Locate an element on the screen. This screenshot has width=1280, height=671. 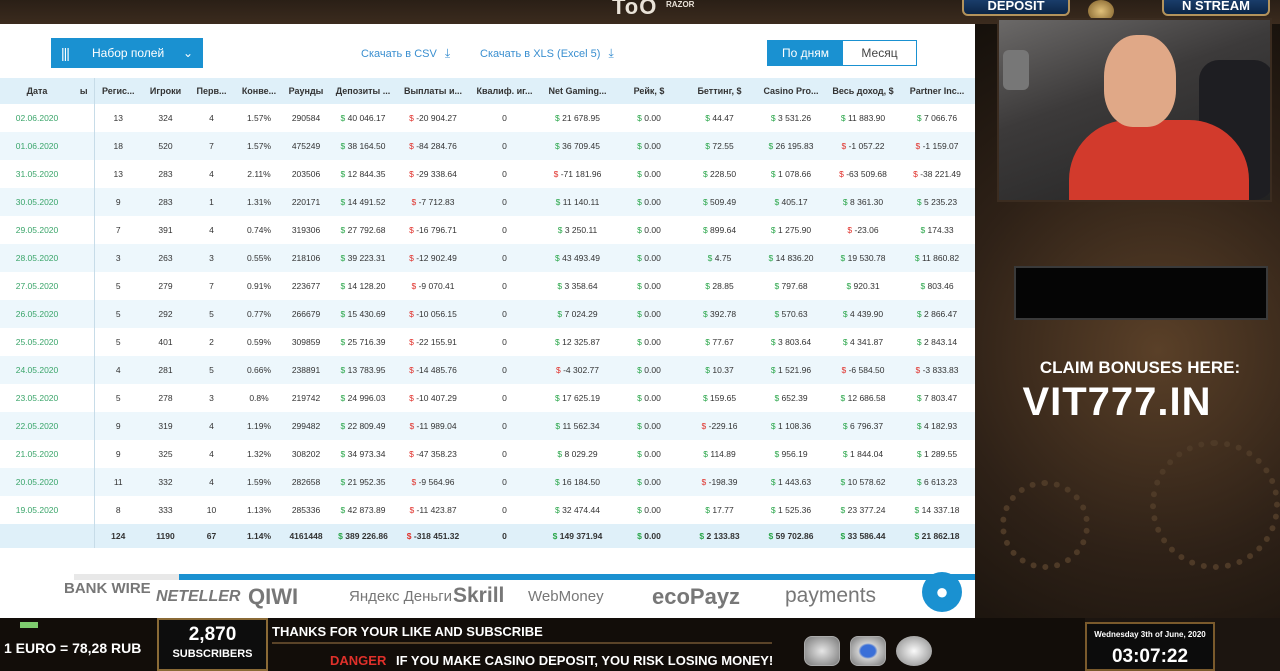
cell-value: -10 056.15 is located at coordinates (436, 314).